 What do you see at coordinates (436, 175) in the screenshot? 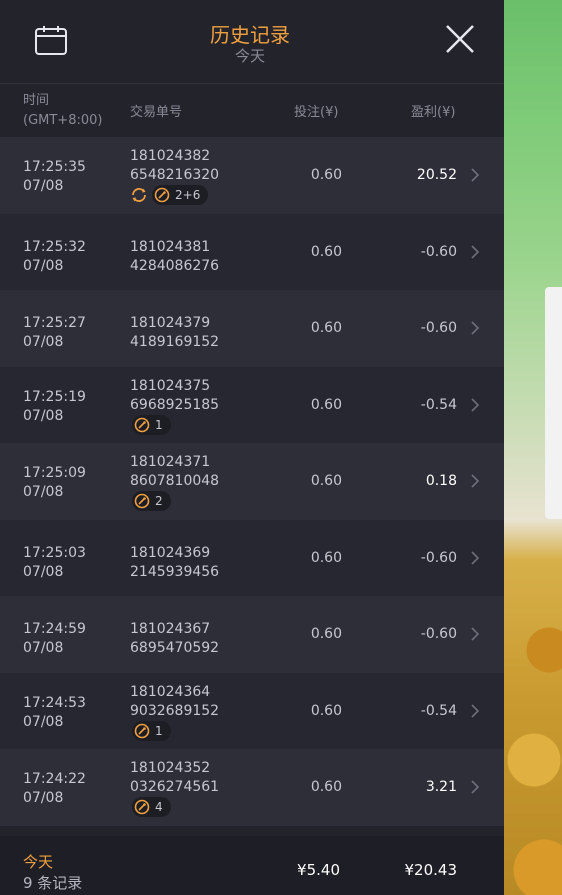
I see `row-profit: 20.52` at bounding box center [436, 175].